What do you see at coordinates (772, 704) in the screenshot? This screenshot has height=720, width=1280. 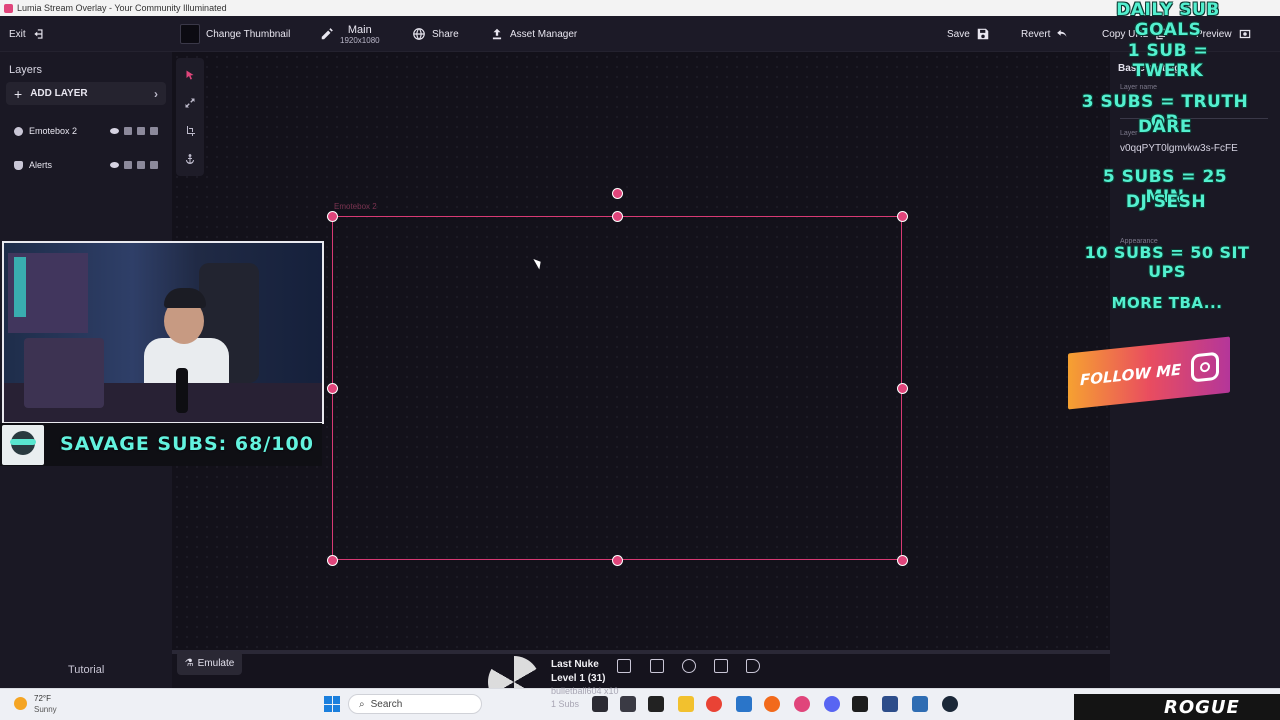 I see `soundcloud-icon` at bounding box center [772, 704].